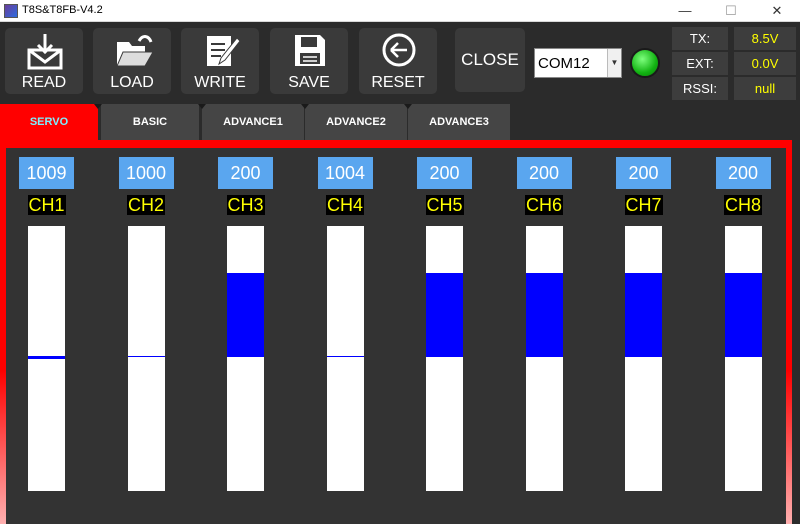 The height and width of the screenshot is (524, 800). I want to click on channel-label: CH2, so click(146, 205).